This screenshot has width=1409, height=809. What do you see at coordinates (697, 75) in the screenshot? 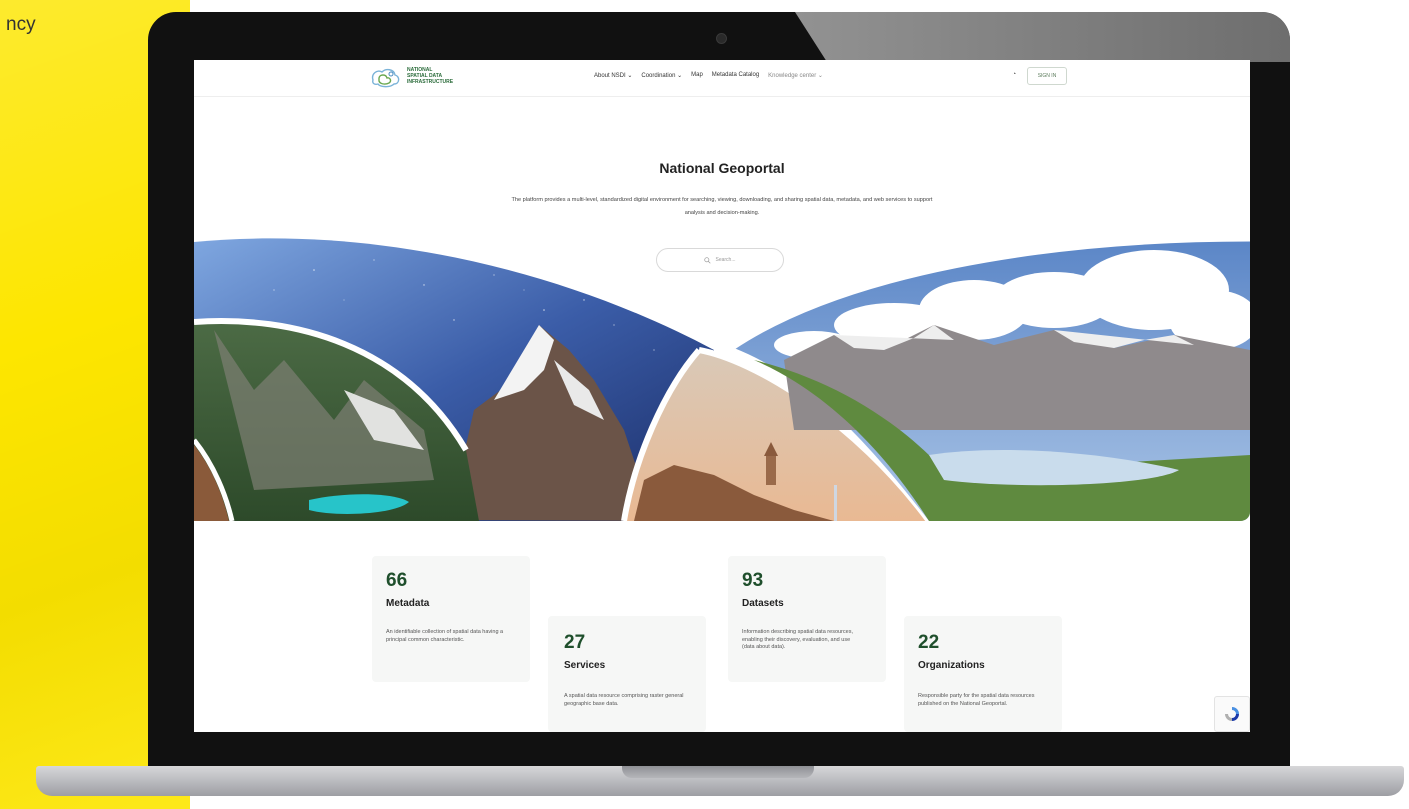
I see `nav-map: Map` at bounding box center [697, 75].